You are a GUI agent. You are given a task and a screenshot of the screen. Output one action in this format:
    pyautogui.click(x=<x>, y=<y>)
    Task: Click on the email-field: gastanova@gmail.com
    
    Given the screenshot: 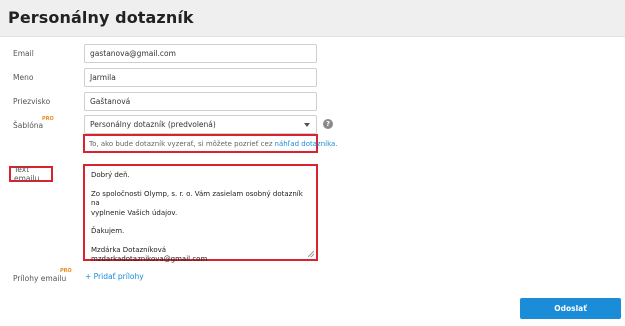 What is the action you would take?
    pyautogui.click(x=200, y=53)
    